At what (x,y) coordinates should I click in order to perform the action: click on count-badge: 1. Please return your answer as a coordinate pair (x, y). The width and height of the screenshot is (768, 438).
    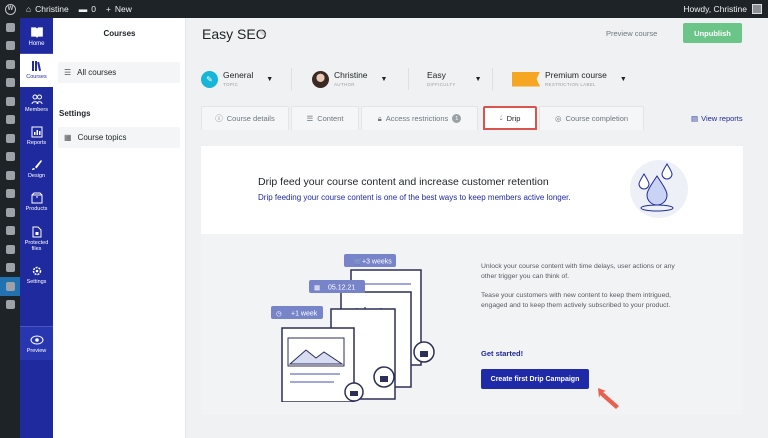
    Looking at the image, I should click on (457, 118).